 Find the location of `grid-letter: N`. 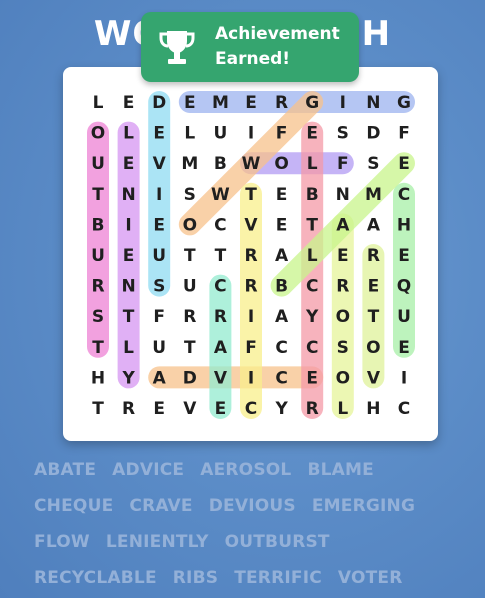

grid-letter: N is located at coordinates (373, 103).